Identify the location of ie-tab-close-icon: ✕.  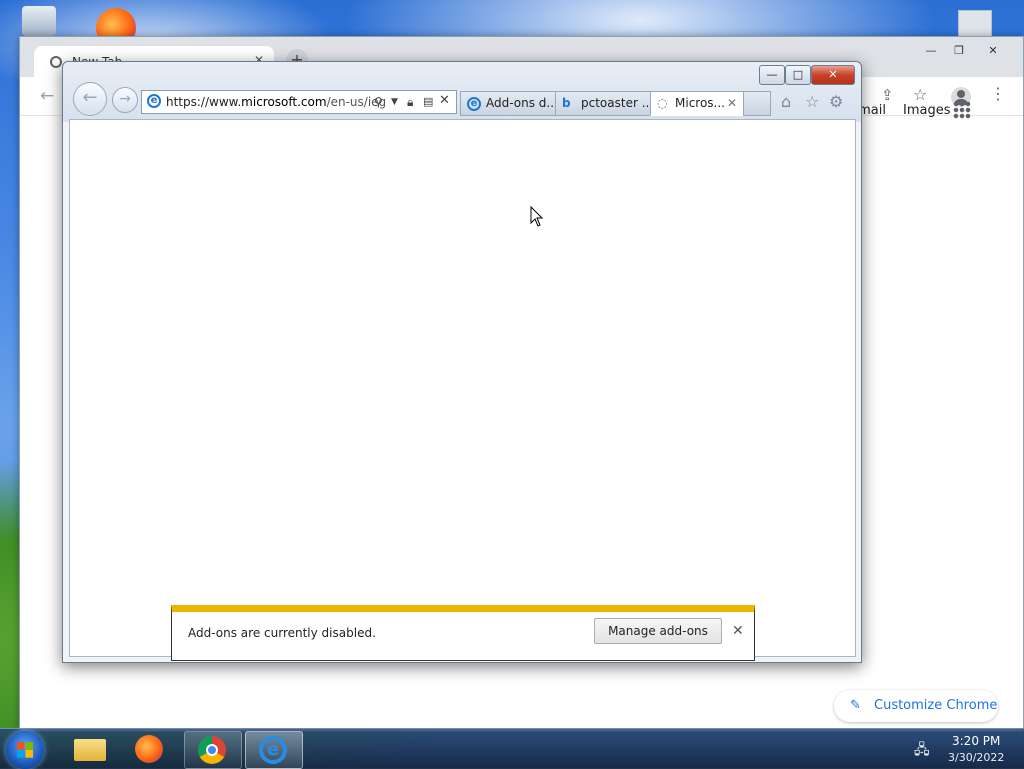
(732, 103).